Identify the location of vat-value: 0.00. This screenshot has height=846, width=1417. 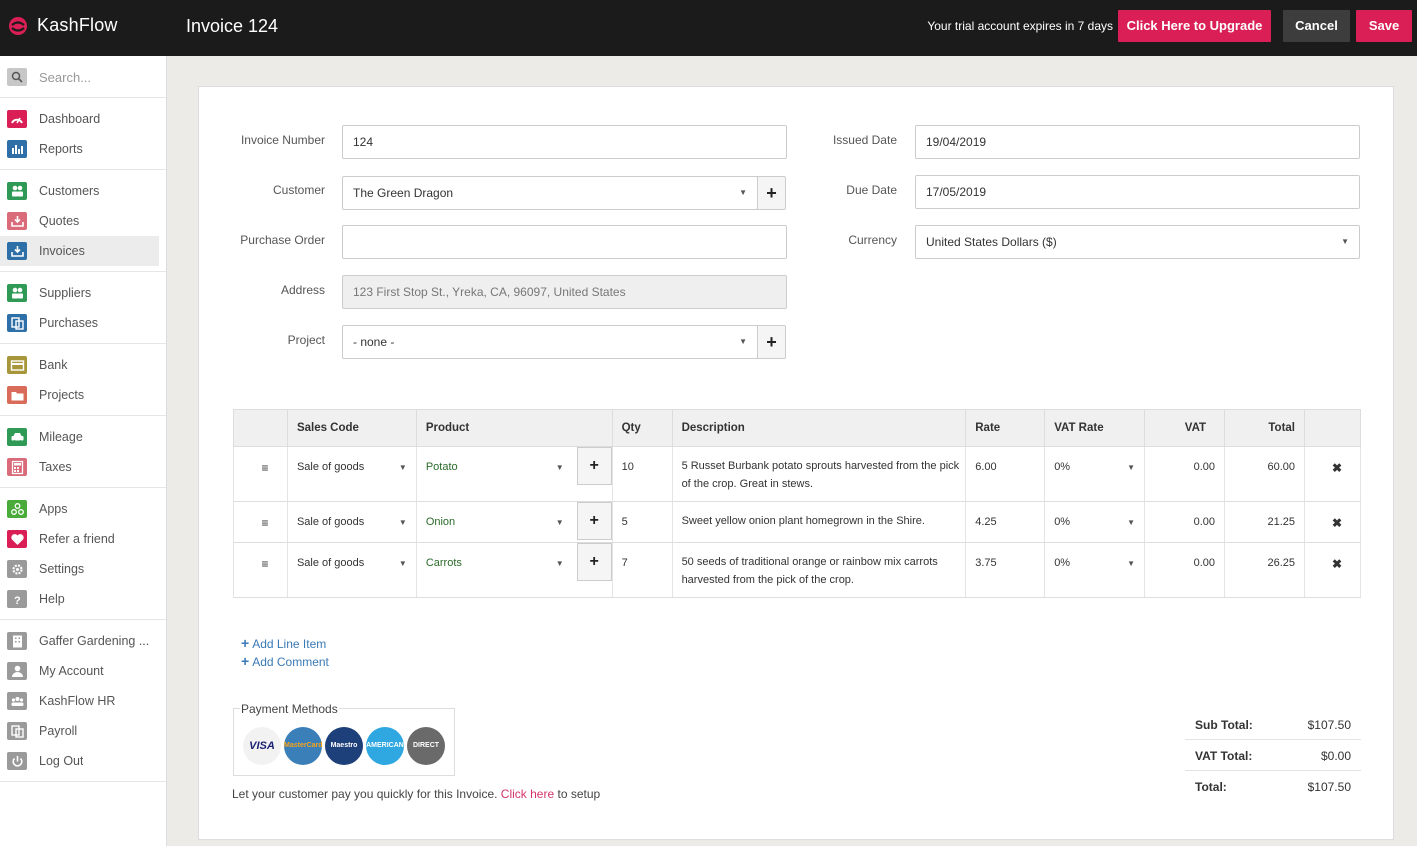
(1185, 570).